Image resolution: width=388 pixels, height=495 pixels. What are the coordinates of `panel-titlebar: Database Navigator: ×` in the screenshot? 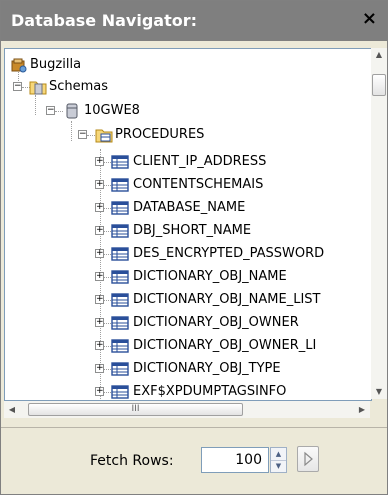 It's located at (194, 21).